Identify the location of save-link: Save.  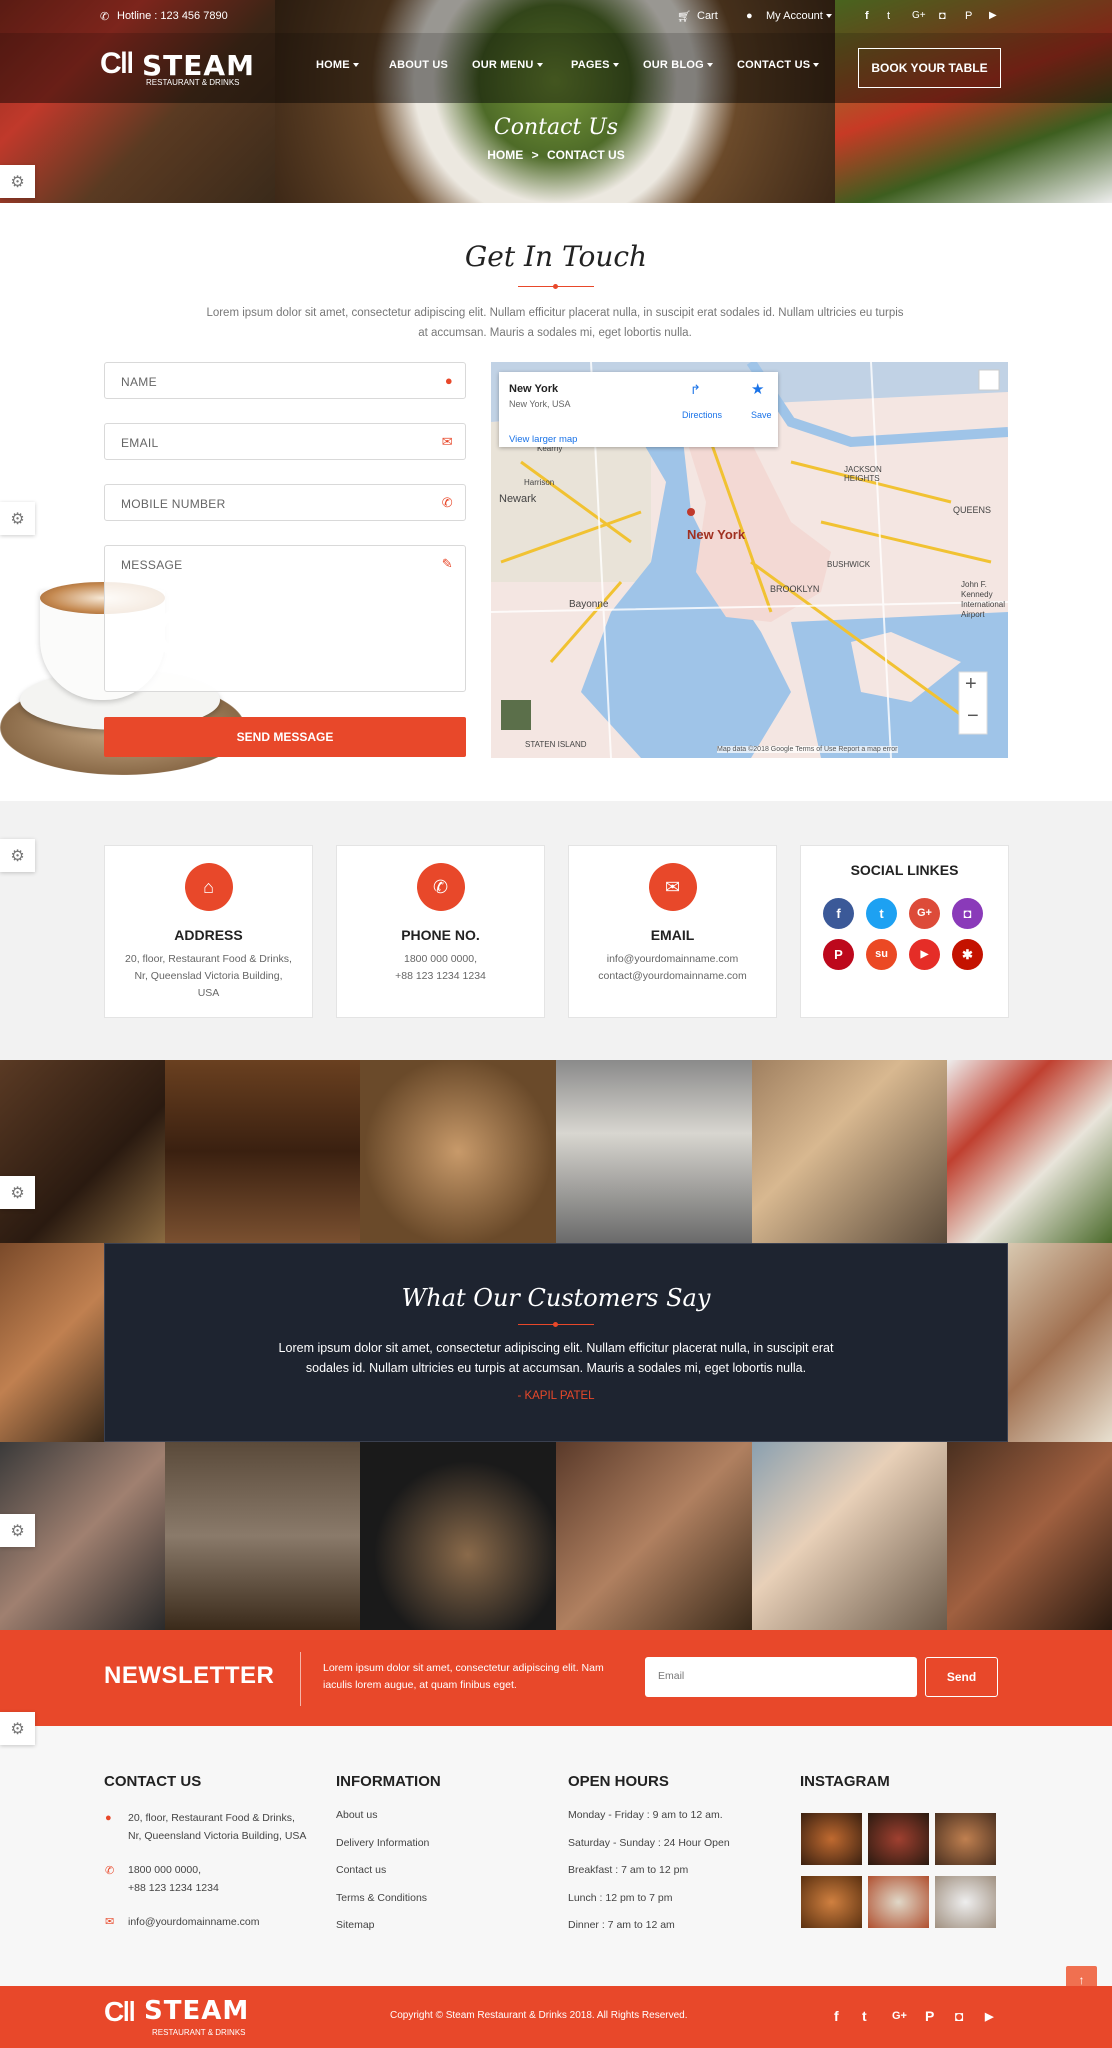
(761, 415).